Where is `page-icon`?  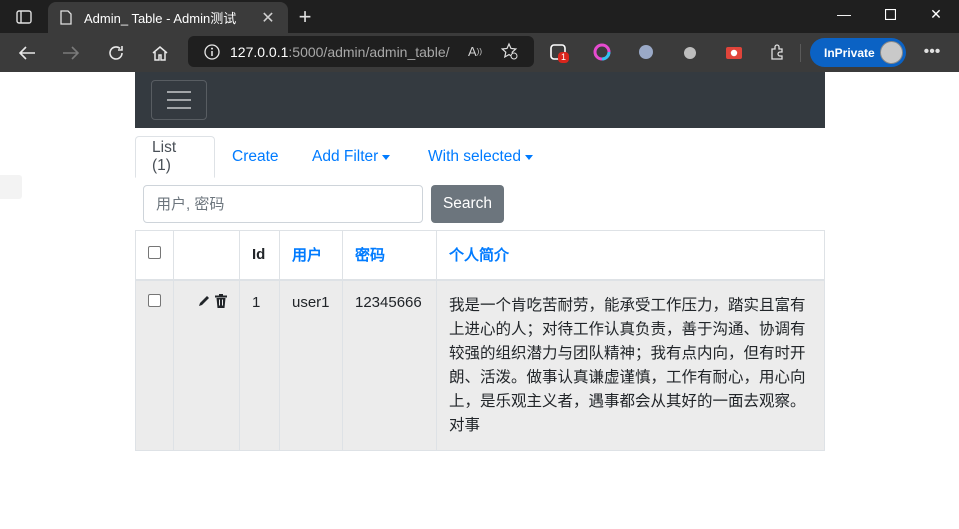 page-icon is located at coordinates (66, 18).